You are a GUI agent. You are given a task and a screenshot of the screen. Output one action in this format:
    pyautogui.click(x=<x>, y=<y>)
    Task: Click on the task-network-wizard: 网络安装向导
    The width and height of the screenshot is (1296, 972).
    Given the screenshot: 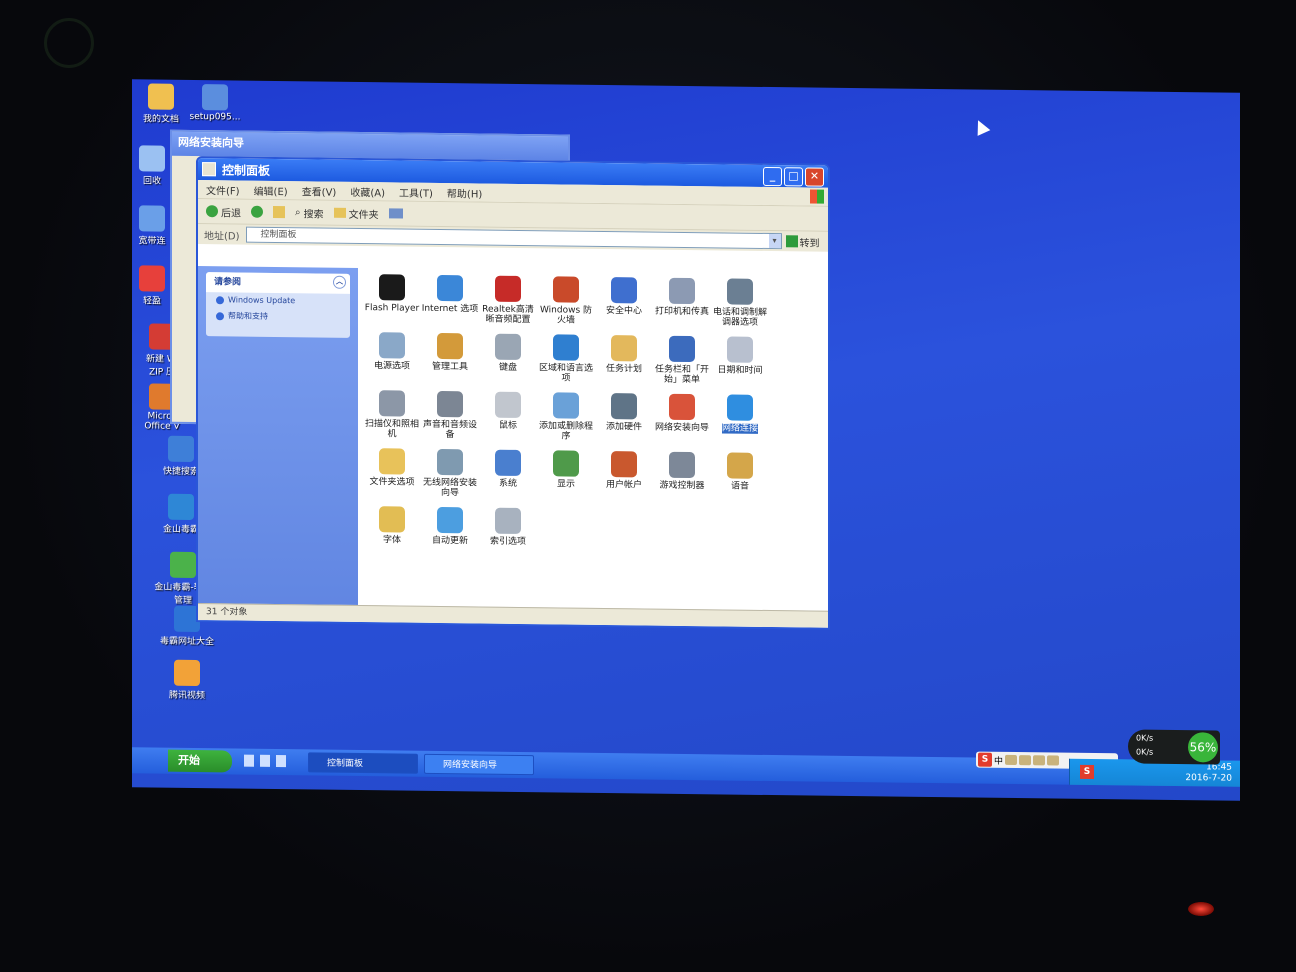 What is the action you would take?
    pyautogui.click(x=479, y=764)
    